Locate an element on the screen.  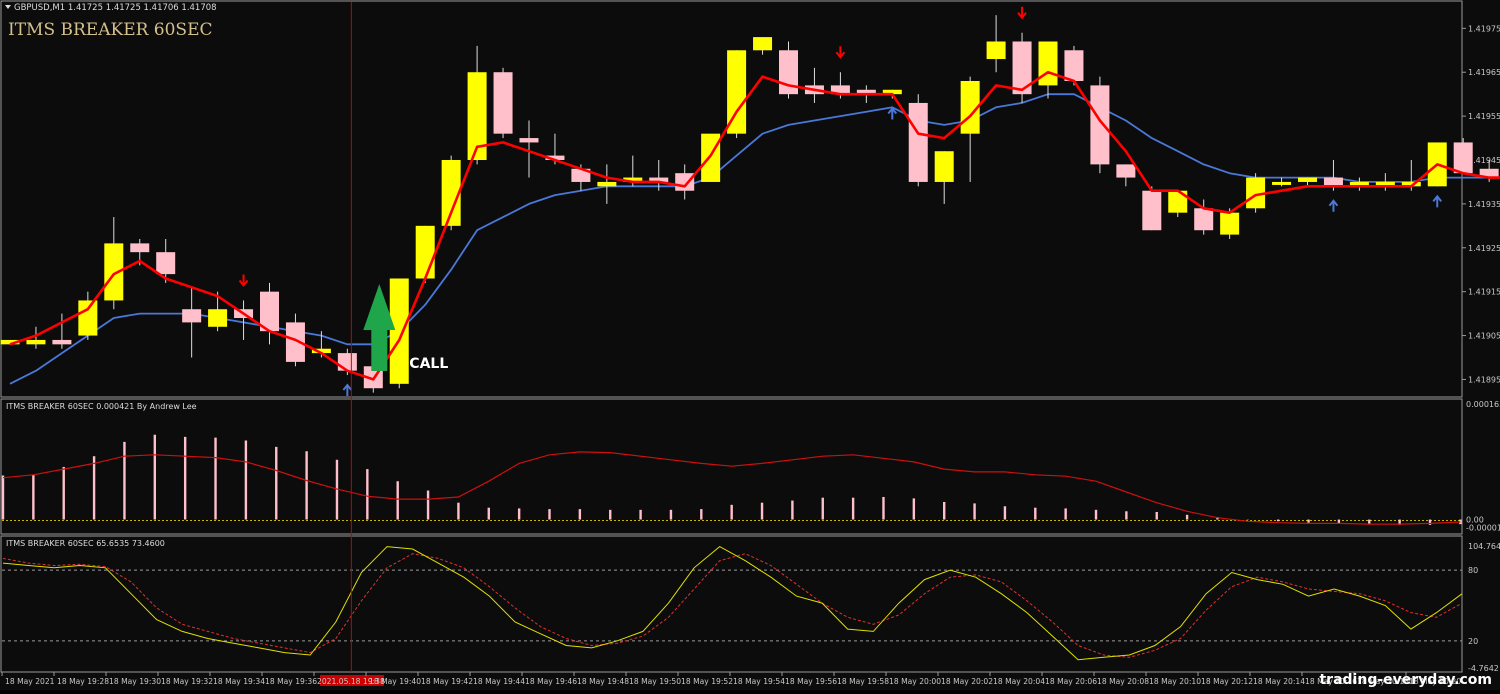
stochastic-panel-label: ITMS BREAKER 60SEC 65.6535 73.4600 is located at coordinates (85, 543).